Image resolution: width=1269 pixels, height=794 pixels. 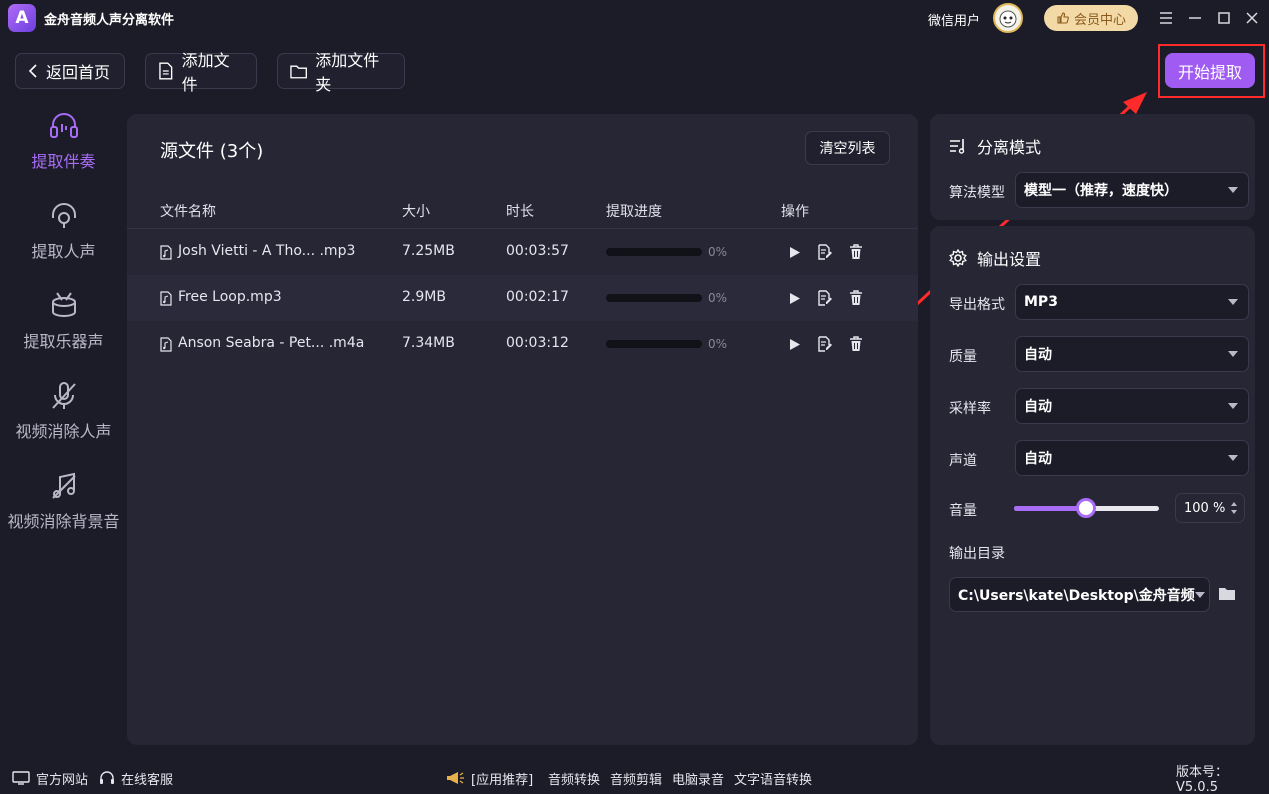 I want to click on source-files-title: 源文件 (3个), so click(x=212, y=151).